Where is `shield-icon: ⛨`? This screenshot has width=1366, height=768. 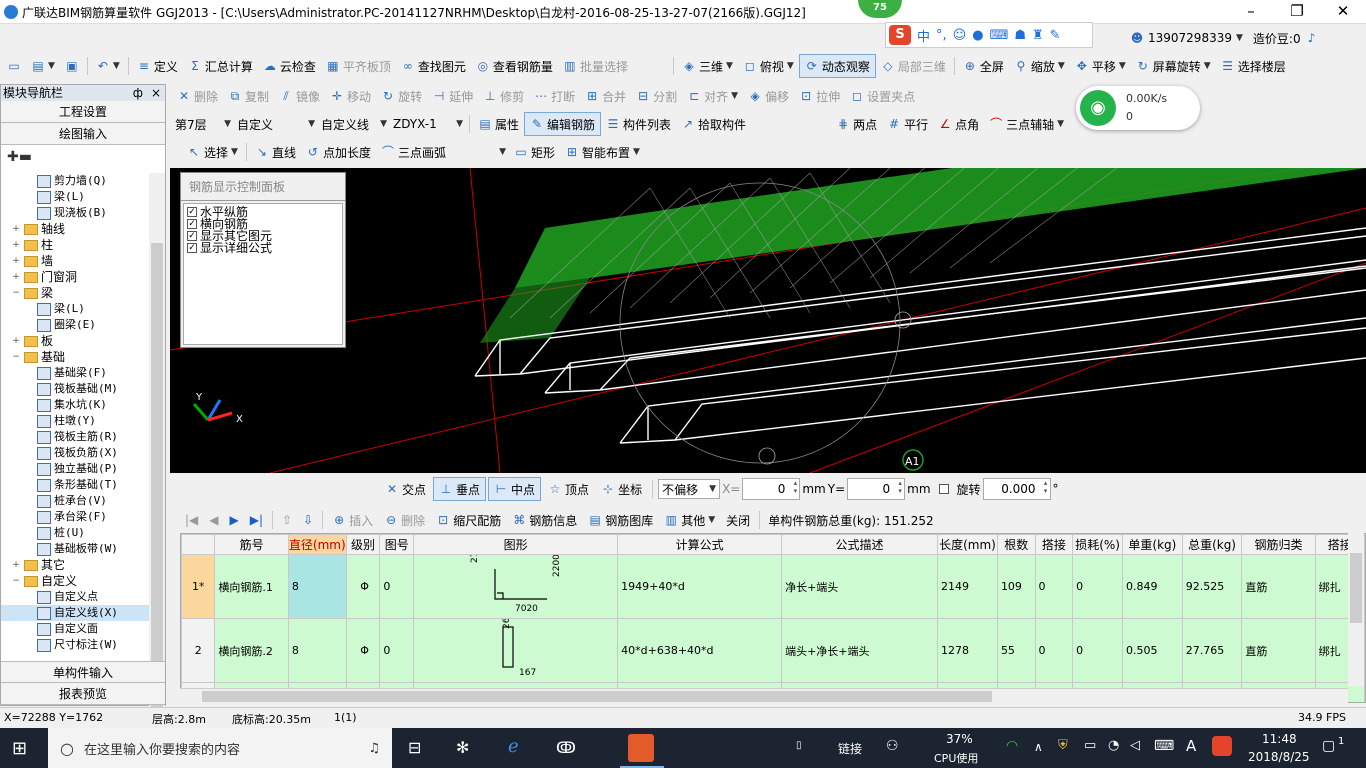
shield-icon: ⛨ is located at coordinates (1063, 745).